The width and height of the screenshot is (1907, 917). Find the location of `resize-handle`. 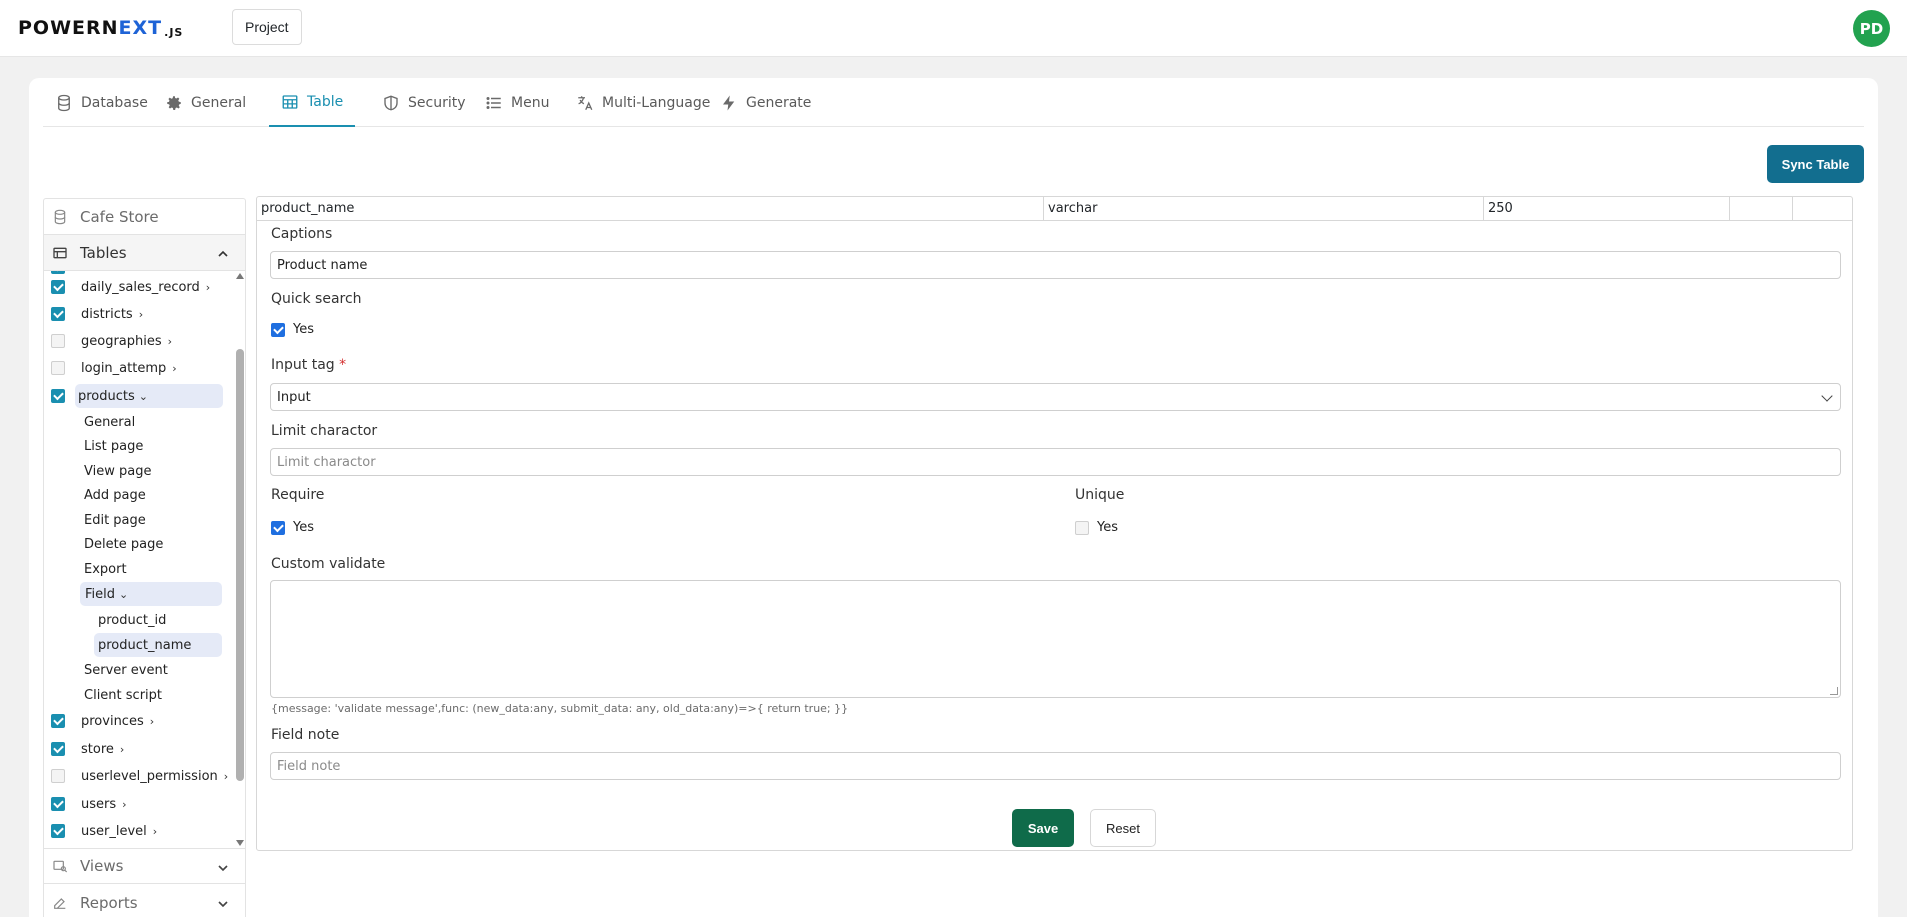

resize-handle is located at coordinates (1834, 691).